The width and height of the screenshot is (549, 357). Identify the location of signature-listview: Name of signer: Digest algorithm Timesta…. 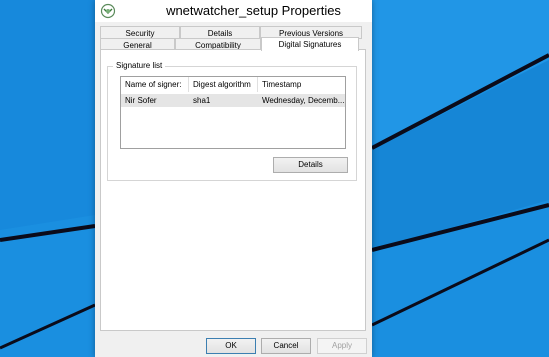
(233, 112).